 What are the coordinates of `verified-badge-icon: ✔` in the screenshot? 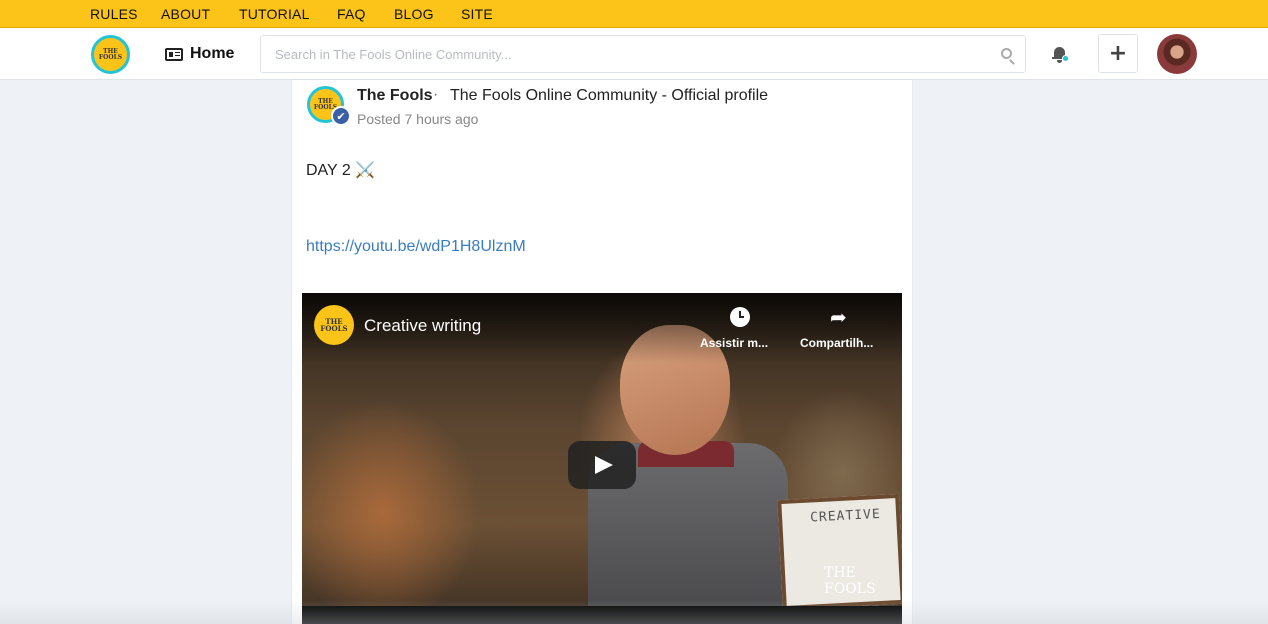 It's located at (341, 116).